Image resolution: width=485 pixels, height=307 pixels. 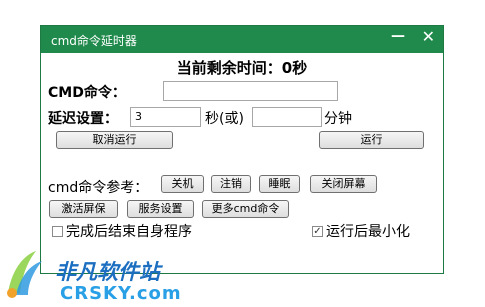 What do you see at coordinates (371, 140) in the screenshot?
I see `run-button: 运行` at bounding box center [371, 140].